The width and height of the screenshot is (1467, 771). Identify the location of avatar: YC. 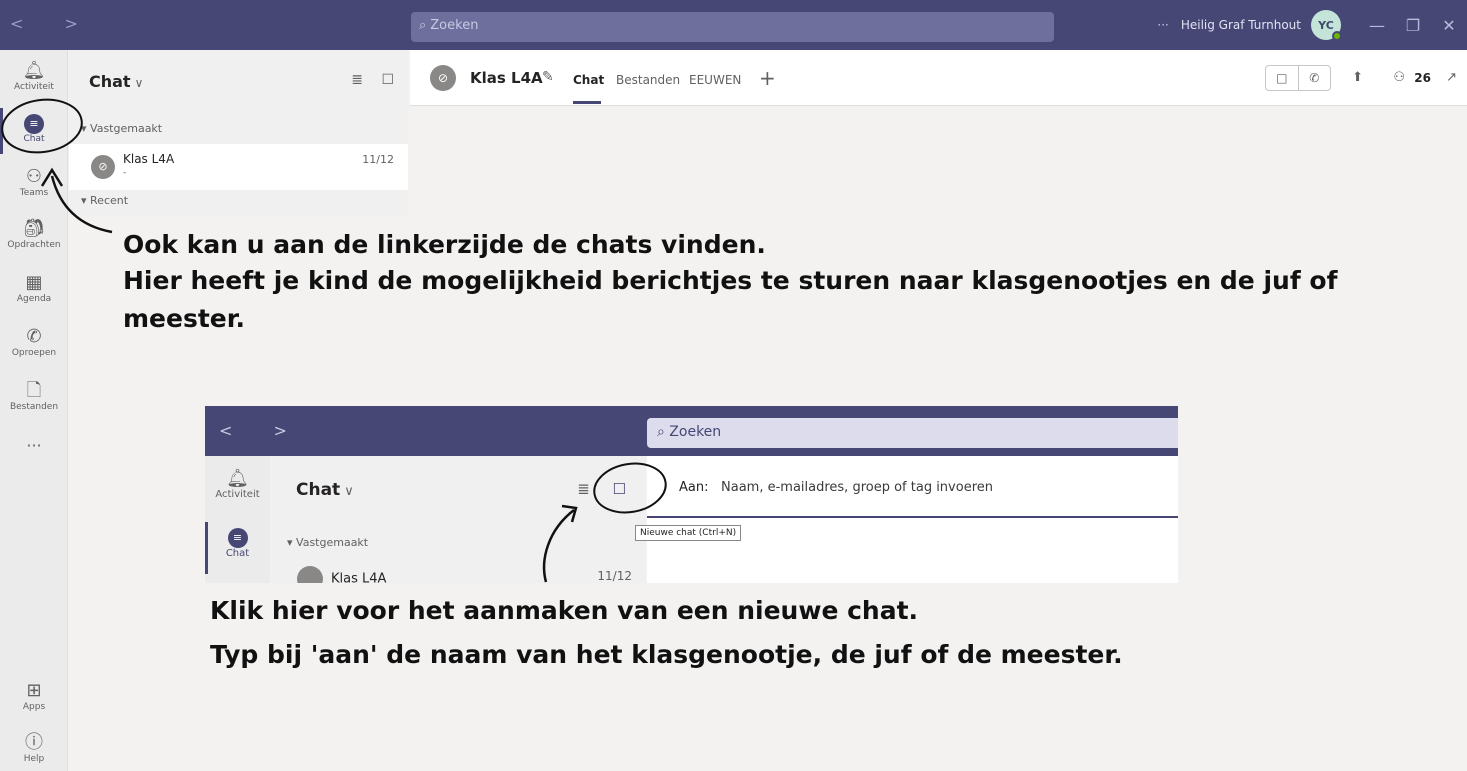
(1326, 25).